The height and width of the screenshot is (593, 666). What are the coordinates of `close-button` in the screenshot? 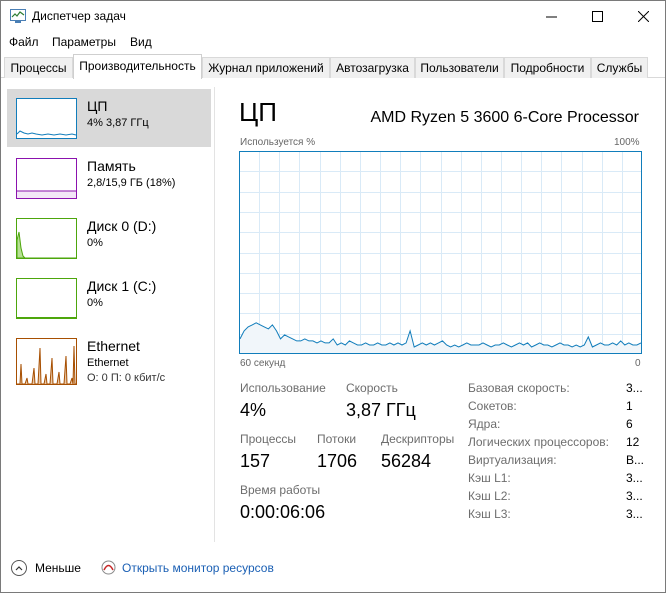 It's located at (643, 16).